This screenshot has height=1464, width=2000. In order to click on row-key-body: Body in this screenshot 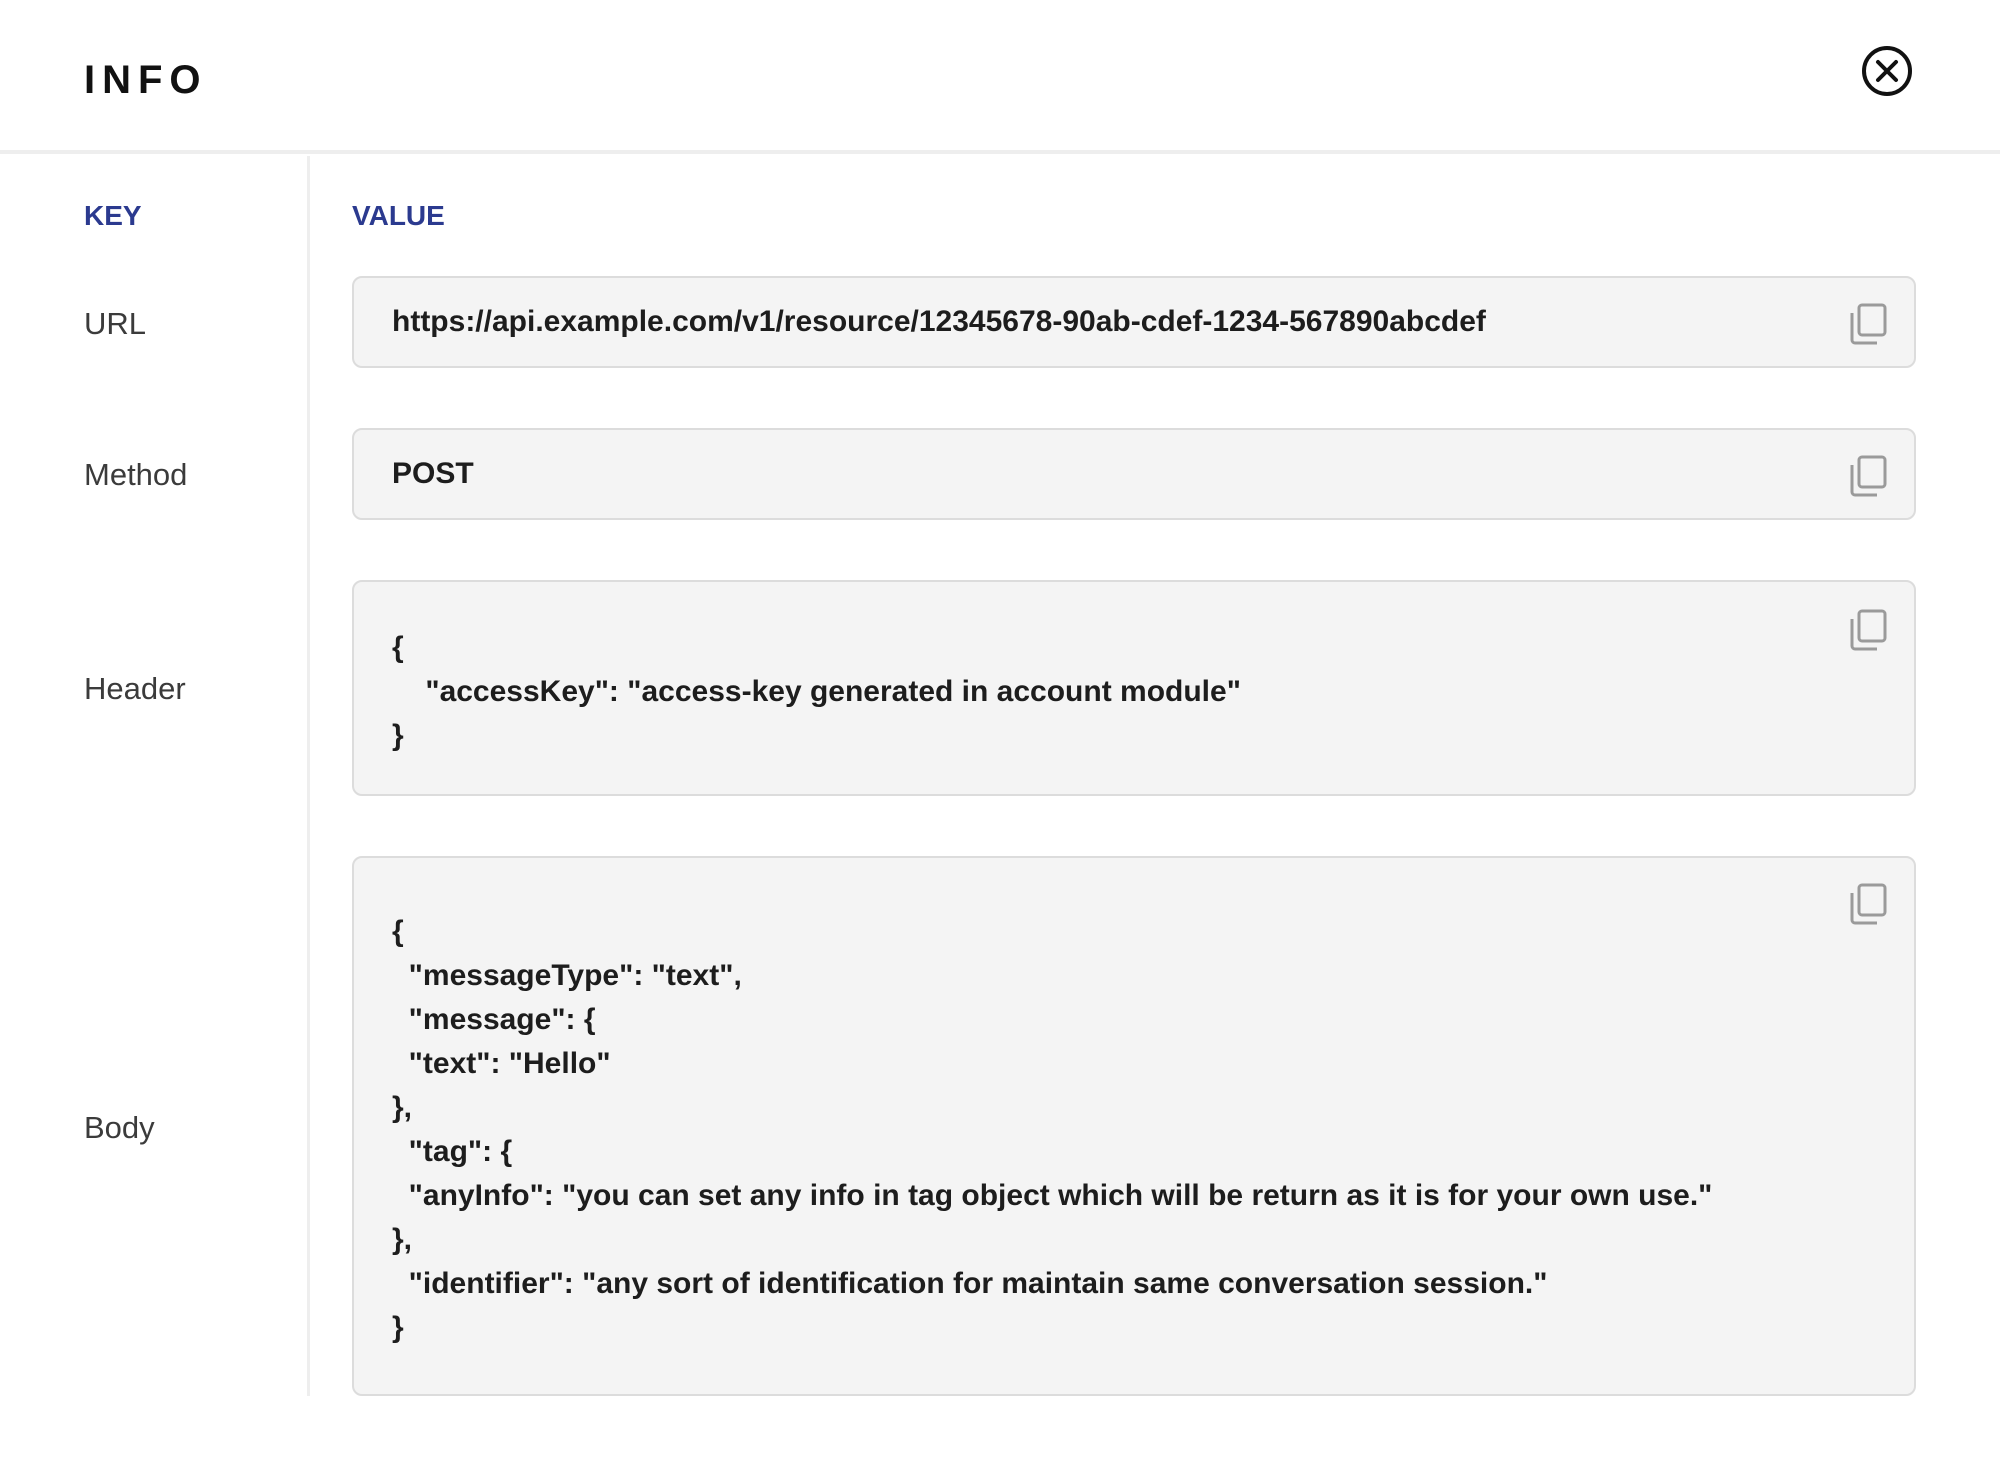, I will do `click(119, 1127)`.